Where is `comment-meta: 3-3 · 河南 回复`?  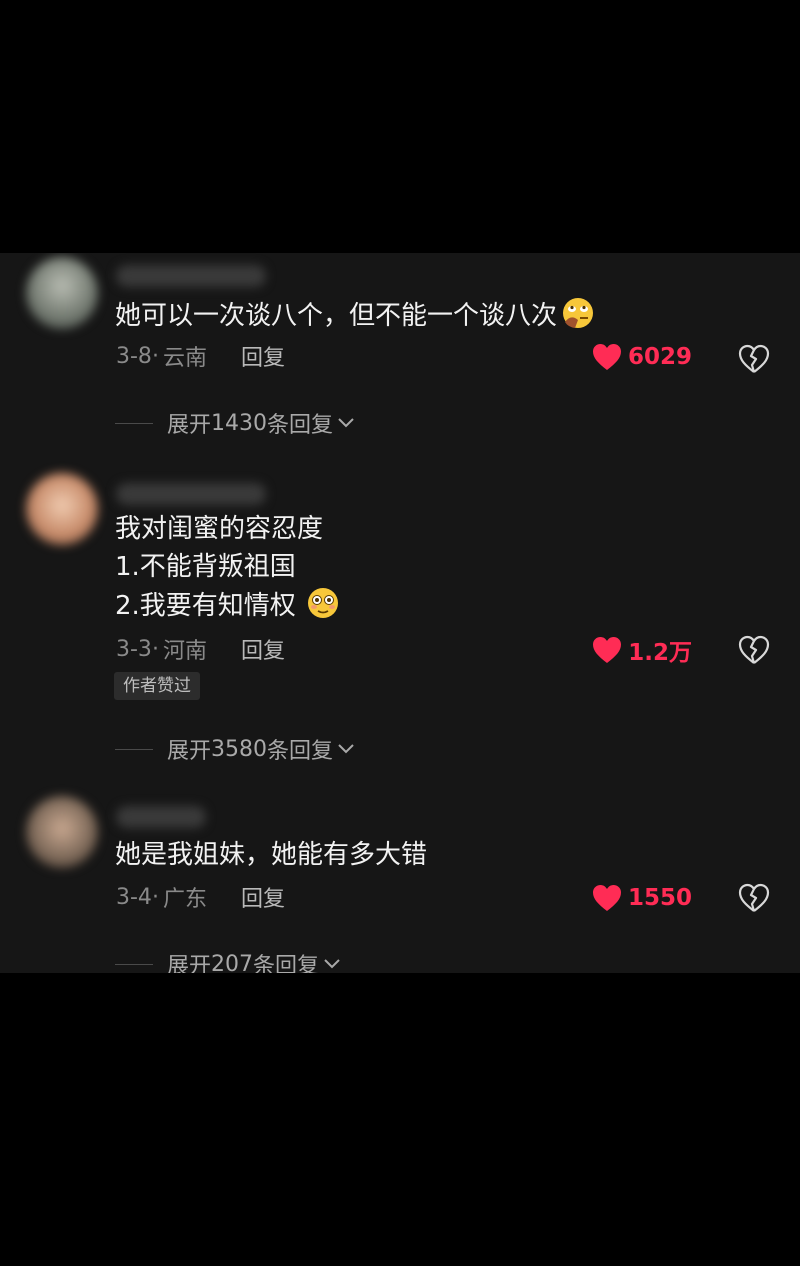 comment-meta: 3-3 · 河南 回复 is located at coordinates (200, 649).